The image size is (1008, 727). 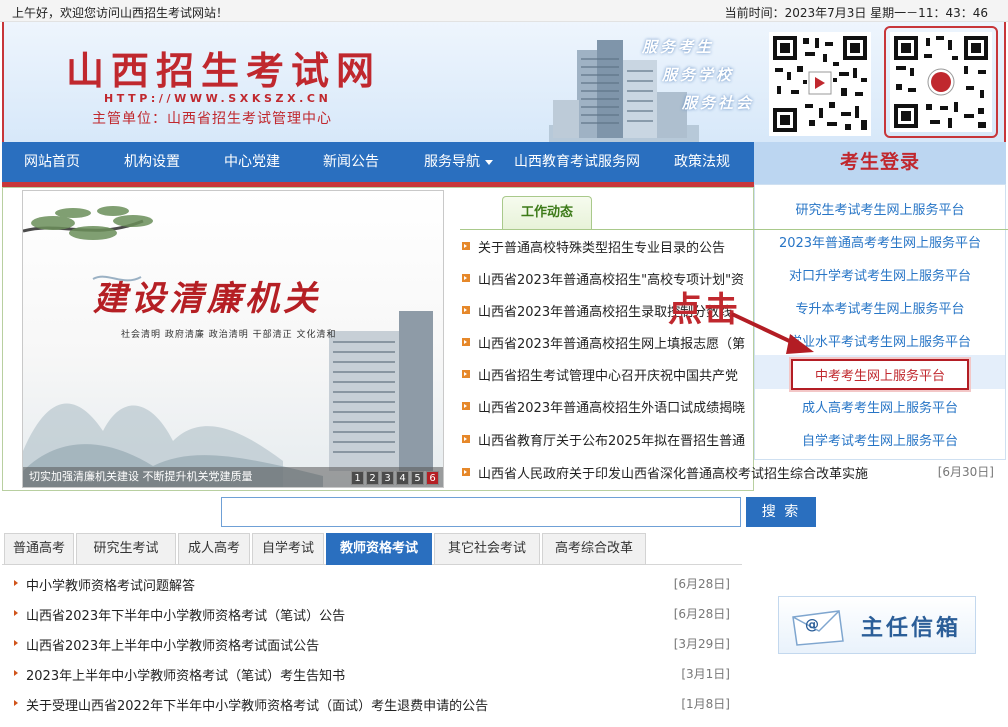 I want to click on nav-item-policy: 政策法规, so click(x=702, y=162).